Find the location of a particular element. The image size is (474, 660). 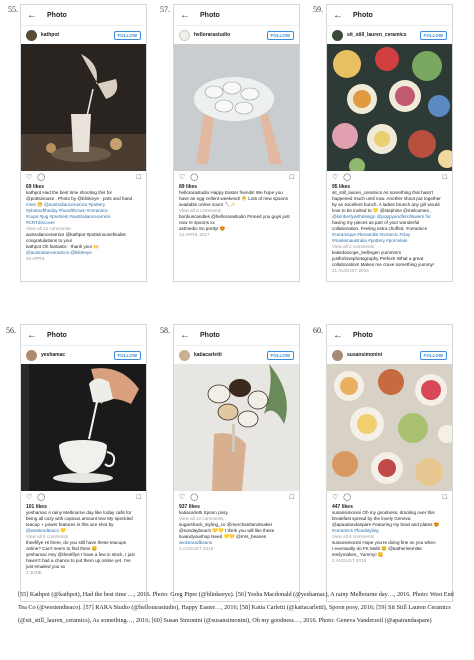

post-header: yeshamac FOLLOW is located at coordinates (83, 355).